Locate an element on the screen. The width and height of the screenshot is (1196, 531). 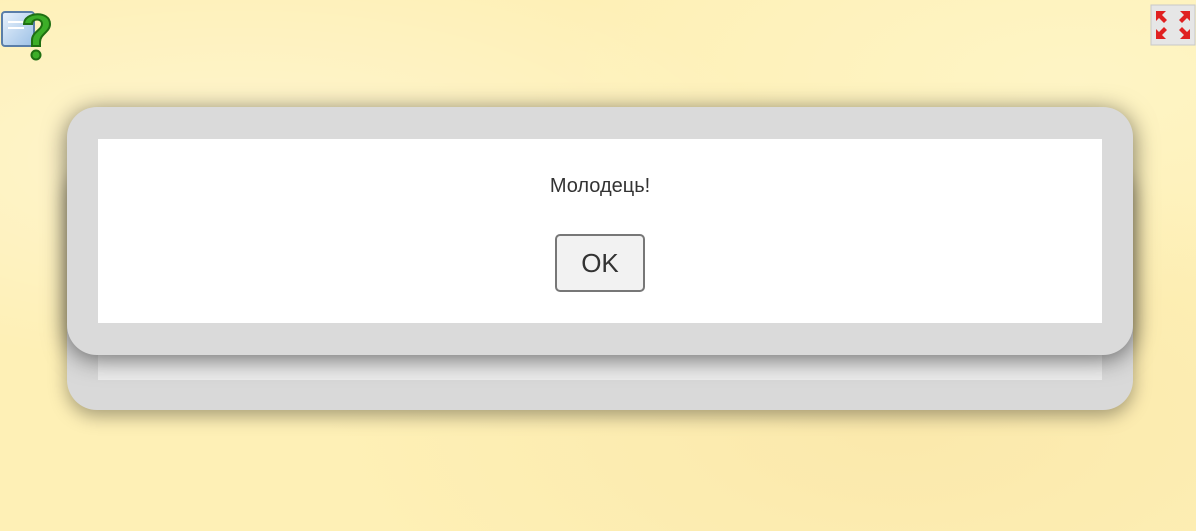
help-icon is located at coordinates (29, 33).